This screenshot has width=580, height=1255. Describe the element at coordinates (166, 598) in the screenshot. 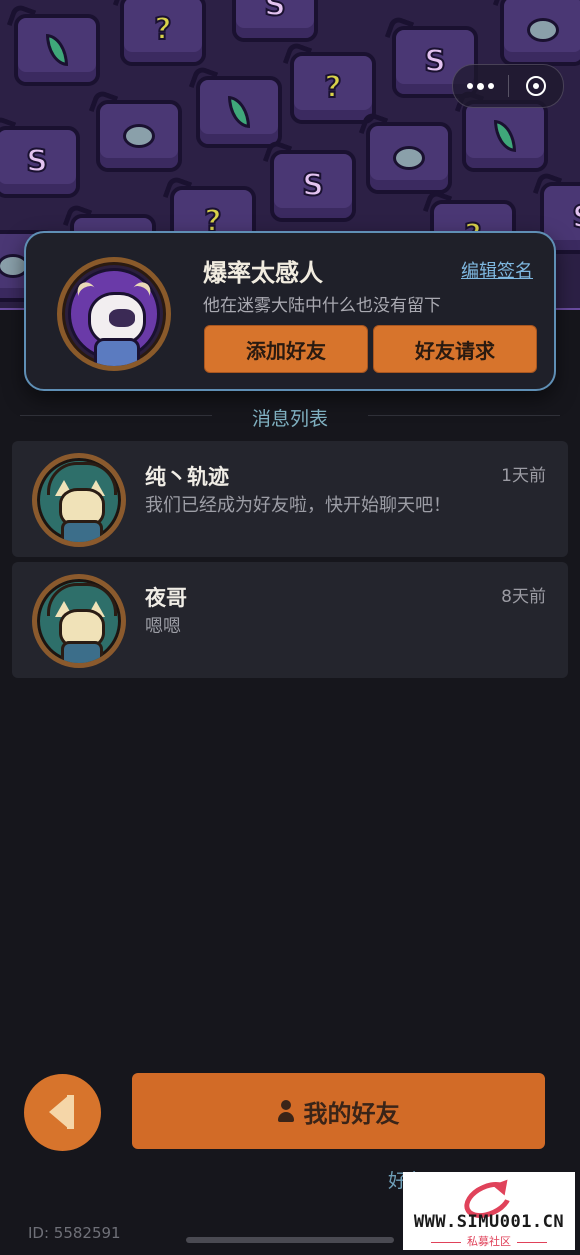

I see `message-sender: 夜哥` at that location.